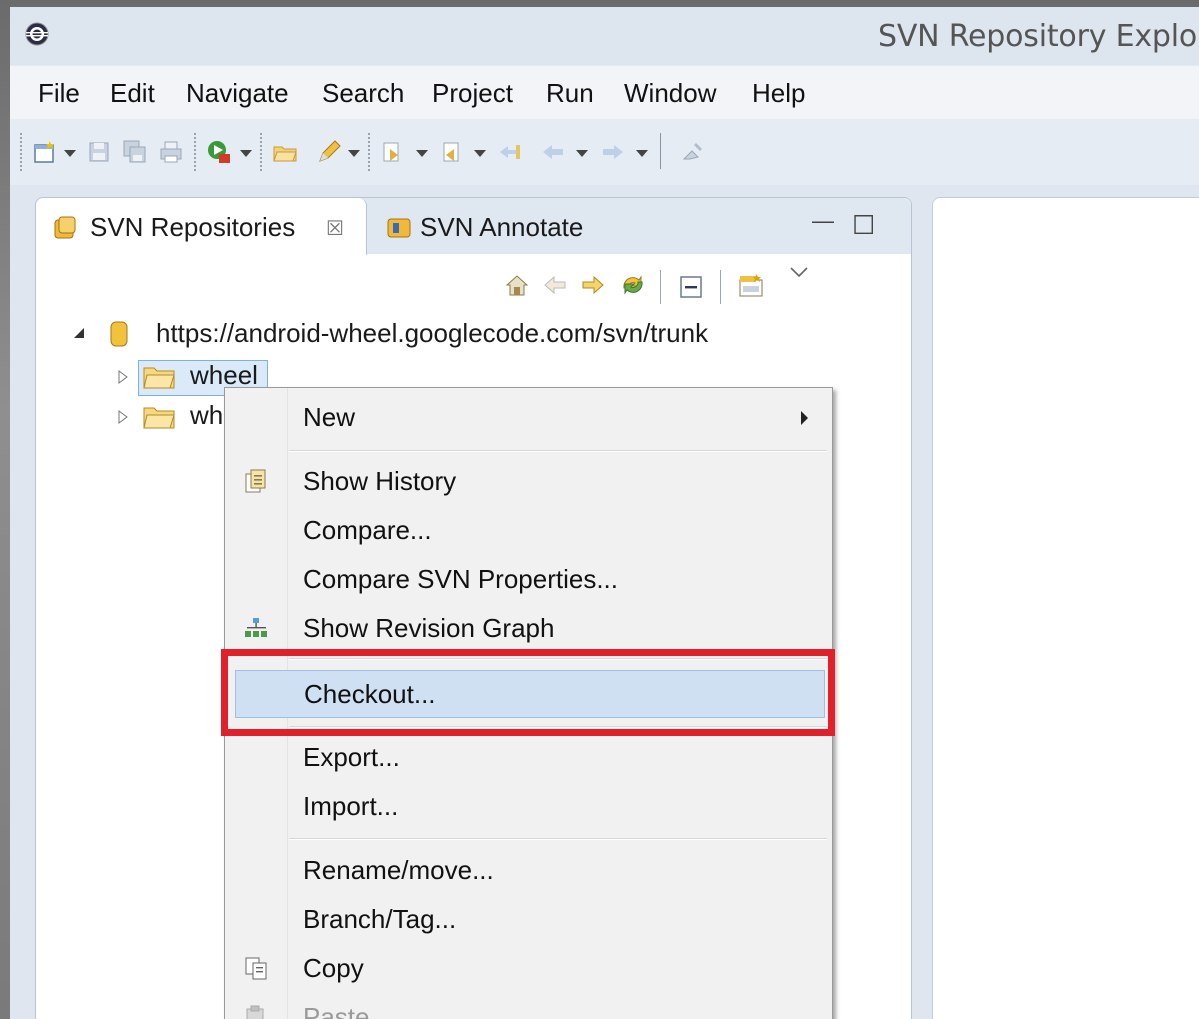 The image size is (1199, 1019). What do you see at coordinates (613, 152) in the screenshot?
I see `forward-icon` at bounding box center [613, 152].